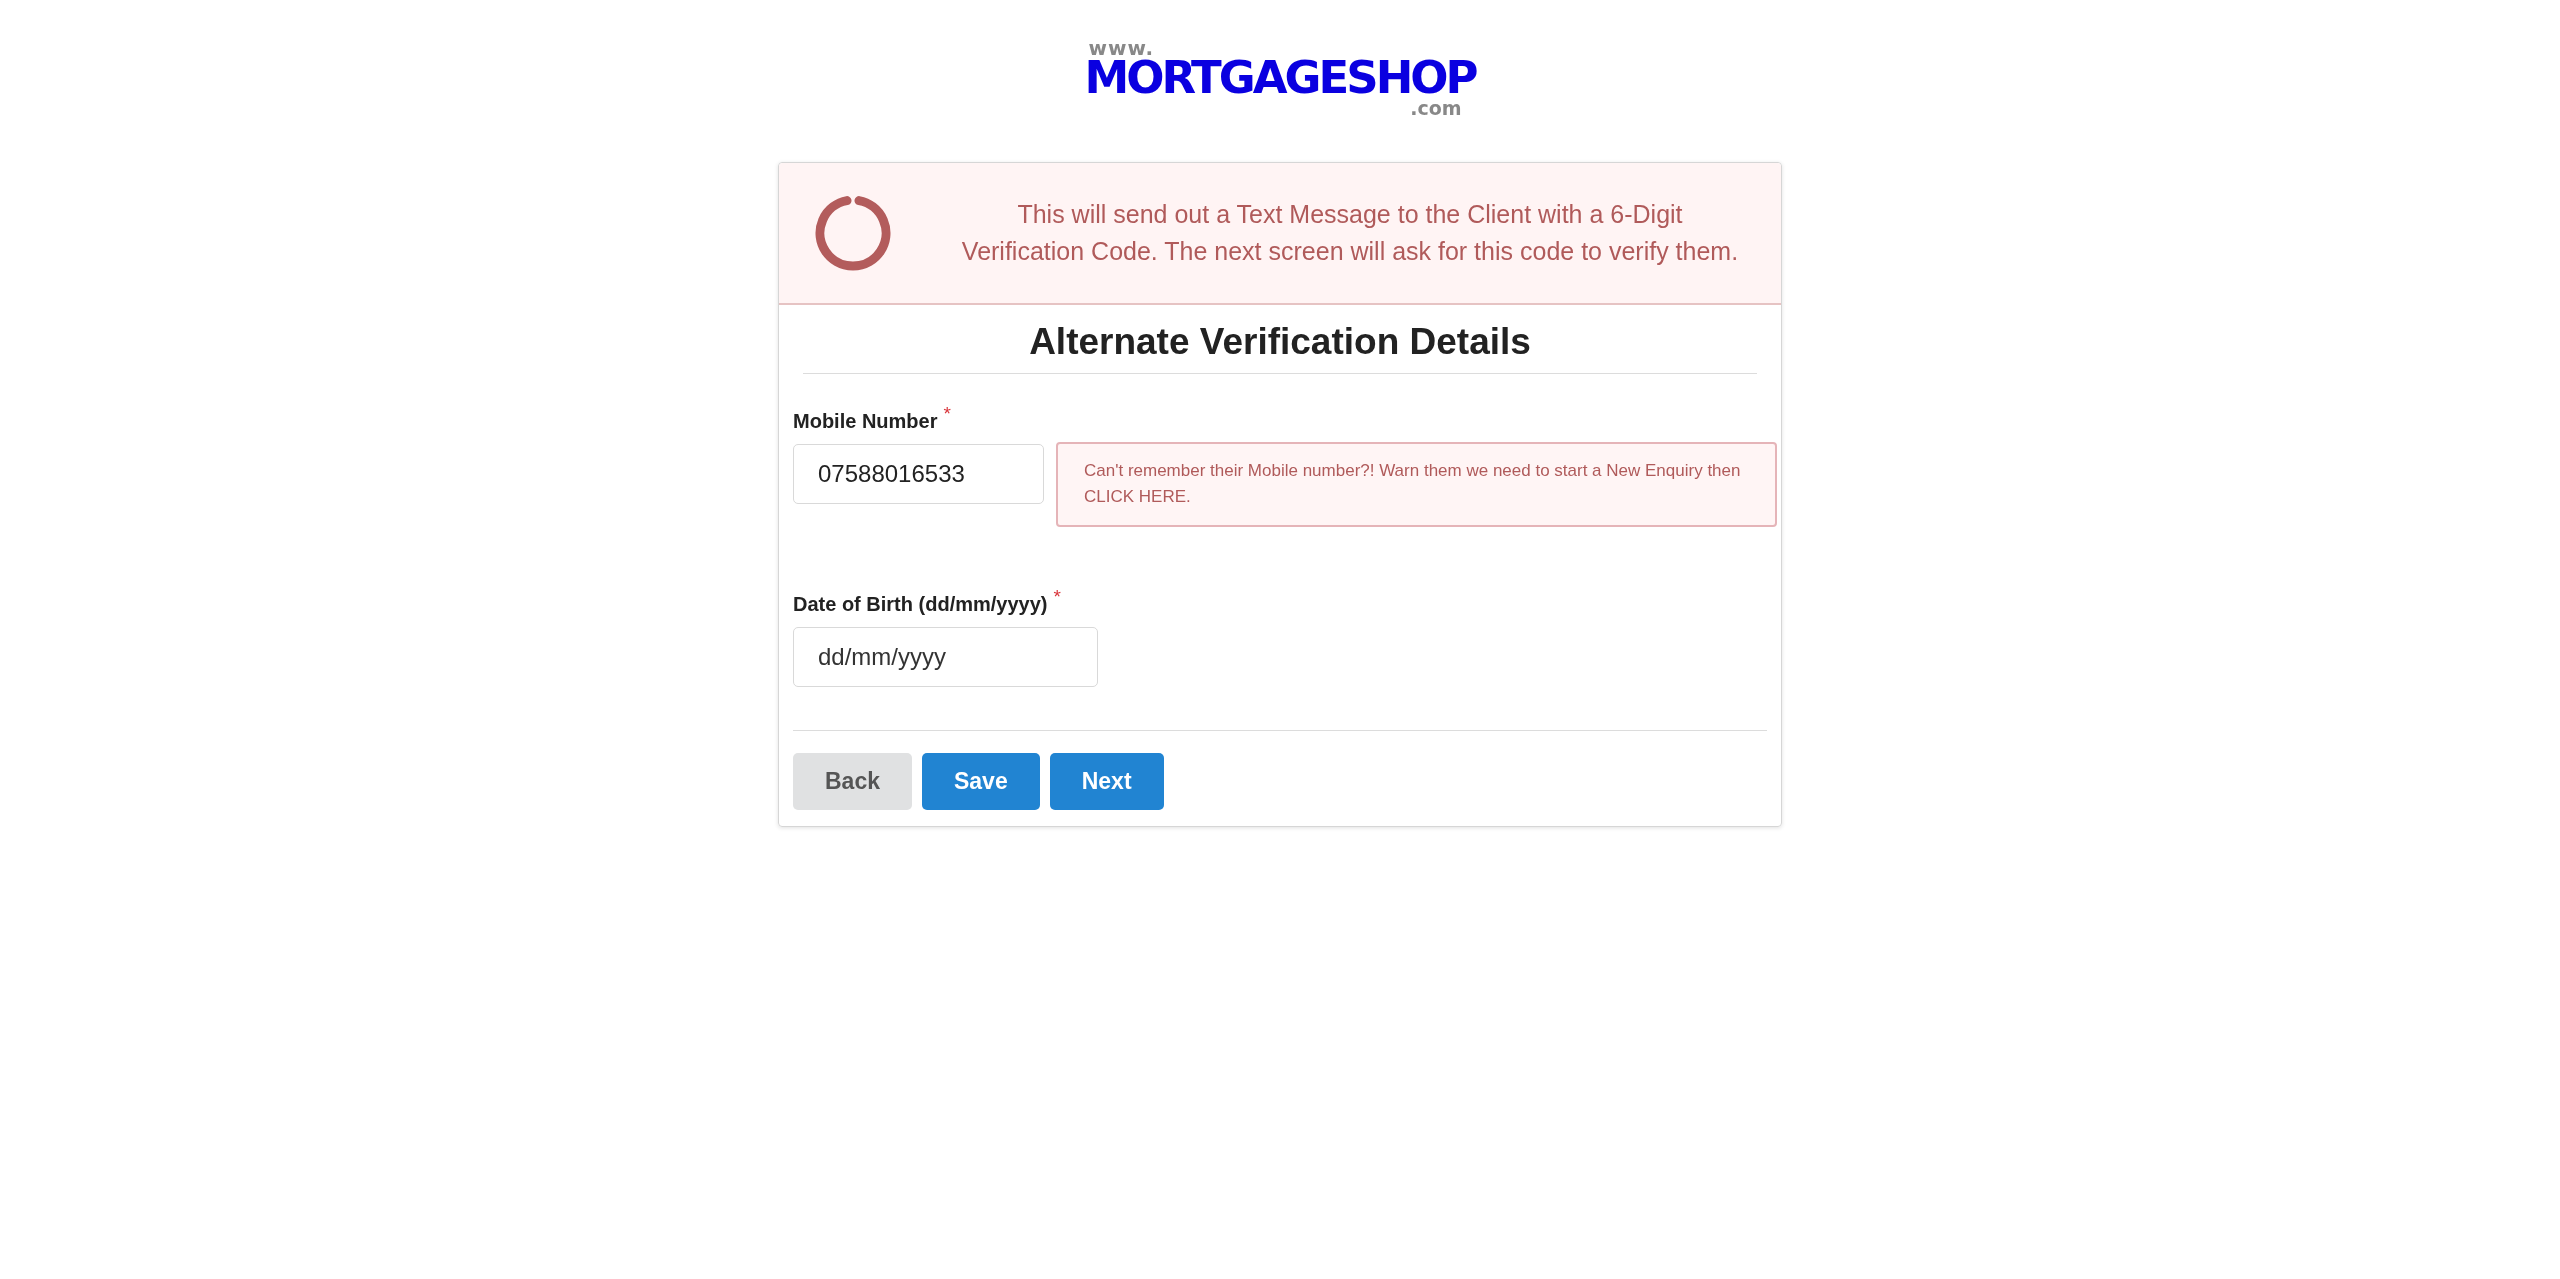 This screenshot has width=2560, height=1279. What do you see at coordinates (865, 421) in the screenshot?
I see `field-label: Mobile Number` at bounding box center [865, 421].